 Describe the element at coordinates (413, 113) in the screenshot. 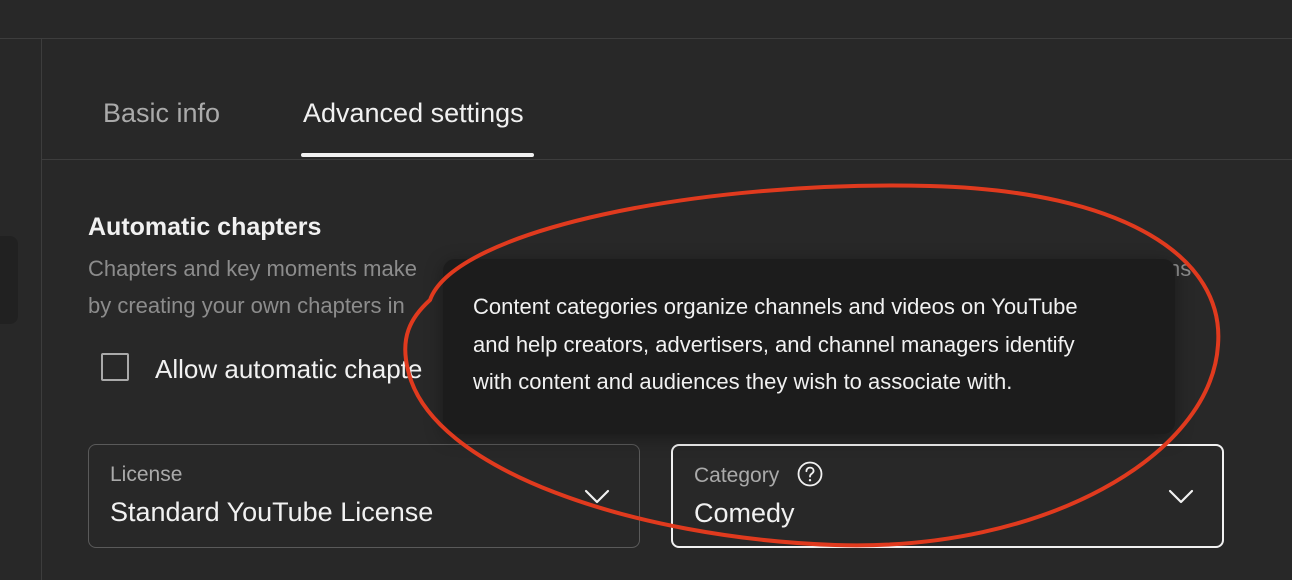

I see `tab-advanced-settings: Advanced settings` at that location.